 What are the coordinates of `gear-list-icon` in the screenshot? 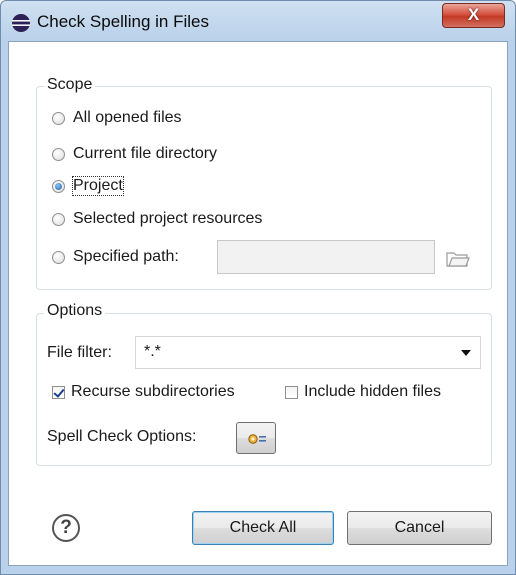 It's located at (257, 439).